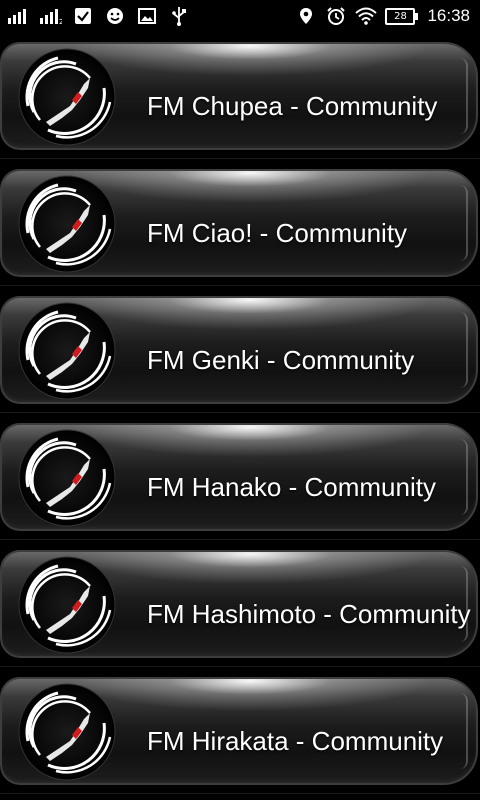 The image size is (480, 800). Describe the element at coordinates (402, 16) in the screenshot. I see `battery-icon: 28` at that location.